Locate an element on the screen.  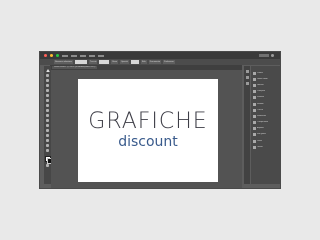
appearance-icon is located at coordinates (254, 129).